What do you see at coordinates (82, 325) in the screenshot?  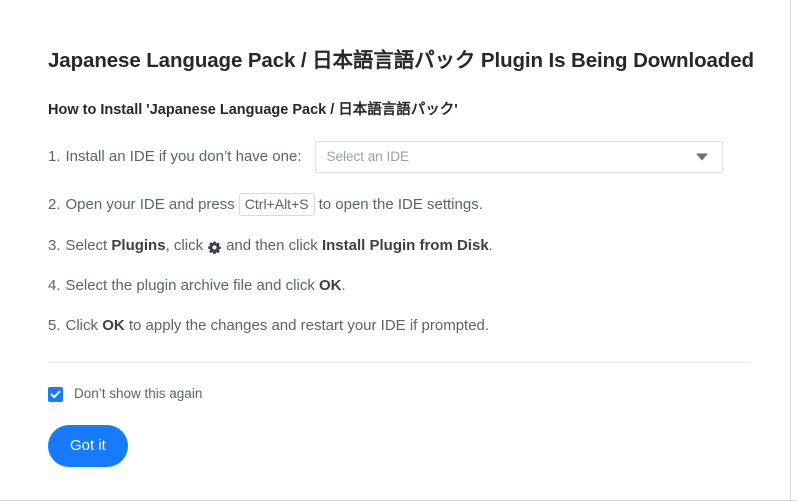 I see `step-5-text-before: Click` at bounding box center [82, 325].